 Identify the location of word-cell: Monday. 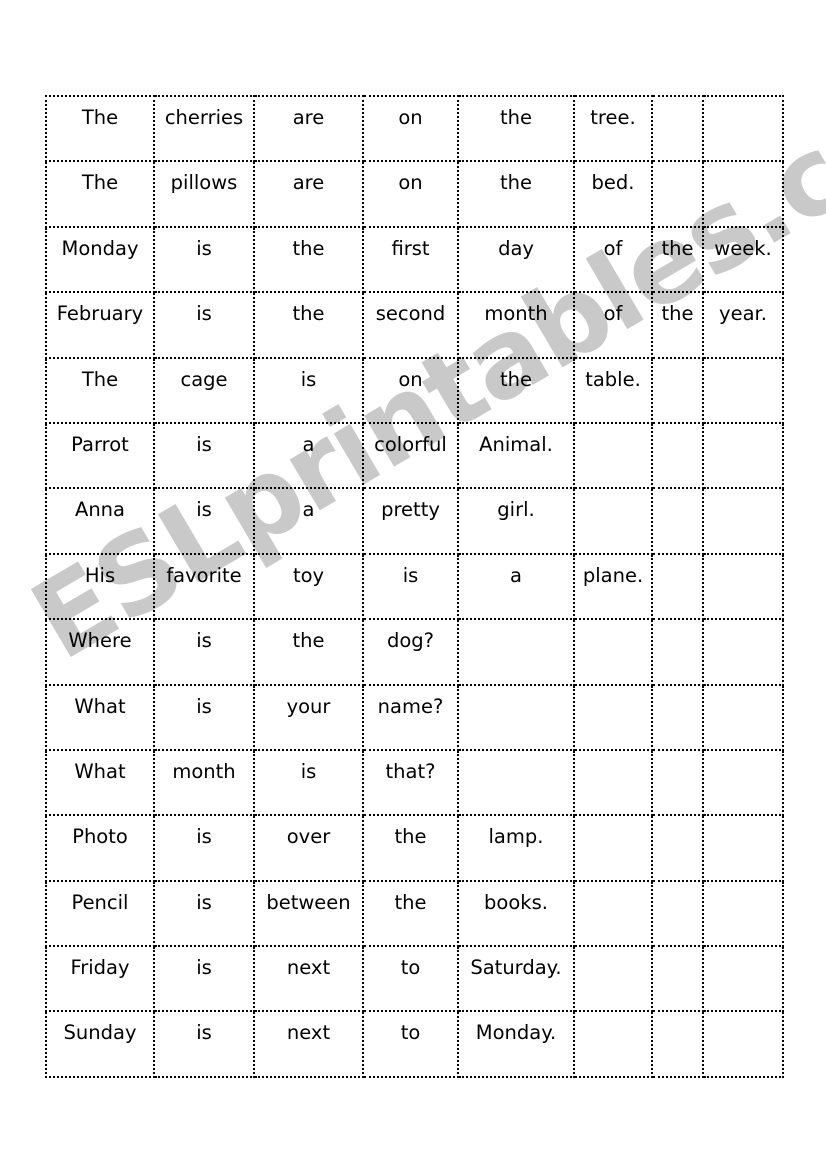
(100, 259).